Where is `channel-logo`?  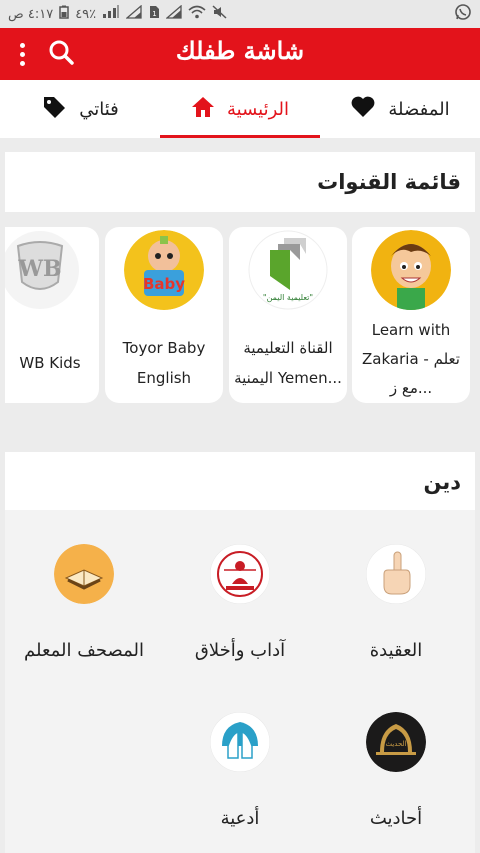
channel-logo is located at coordinates (411, 270).